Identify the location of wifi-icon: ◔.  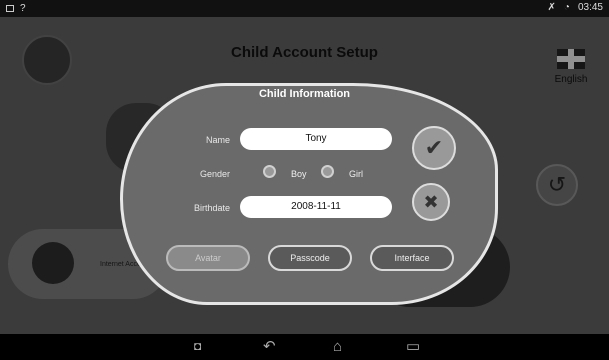
(566, 7).